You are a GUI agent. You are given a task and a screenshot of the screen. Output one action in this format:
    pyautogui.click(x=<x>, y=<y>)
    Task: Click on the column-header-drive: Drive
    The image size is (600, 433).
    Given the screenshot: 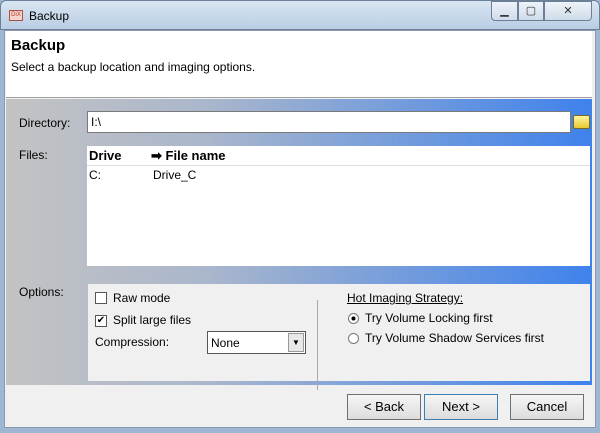 What is the action you would take?
    pyautogui.click(x=105, y=155)
    